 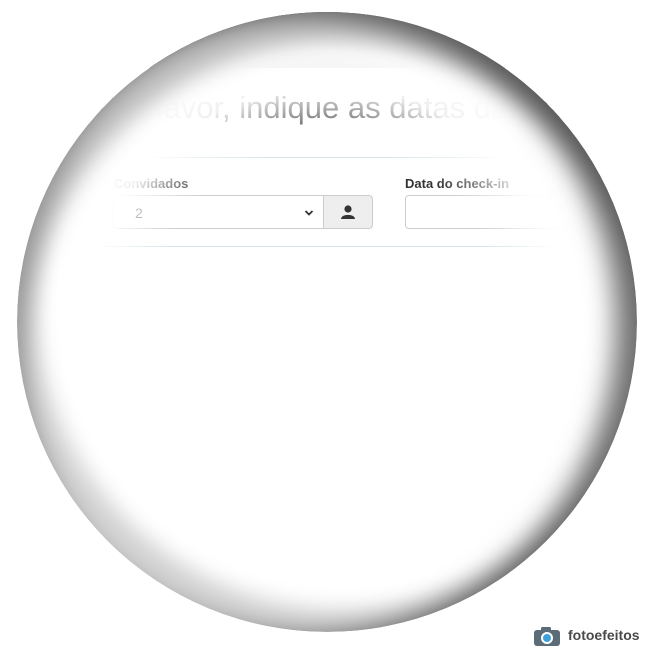 I want to click on user-icon, so click(x=348, y=212).